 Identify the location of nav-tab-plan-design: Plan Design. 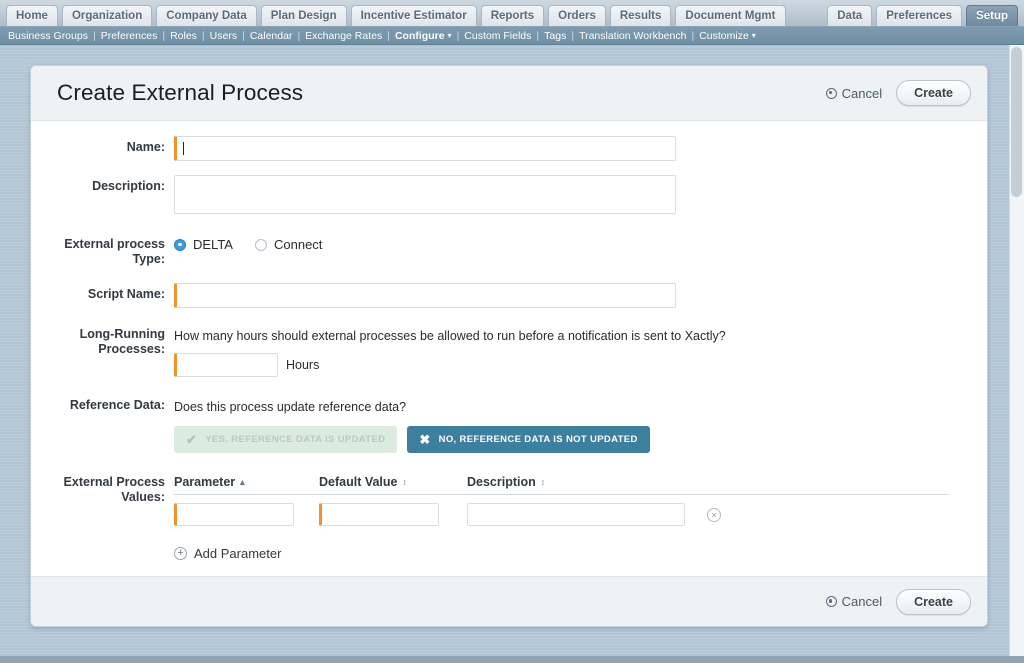
(303, 15).